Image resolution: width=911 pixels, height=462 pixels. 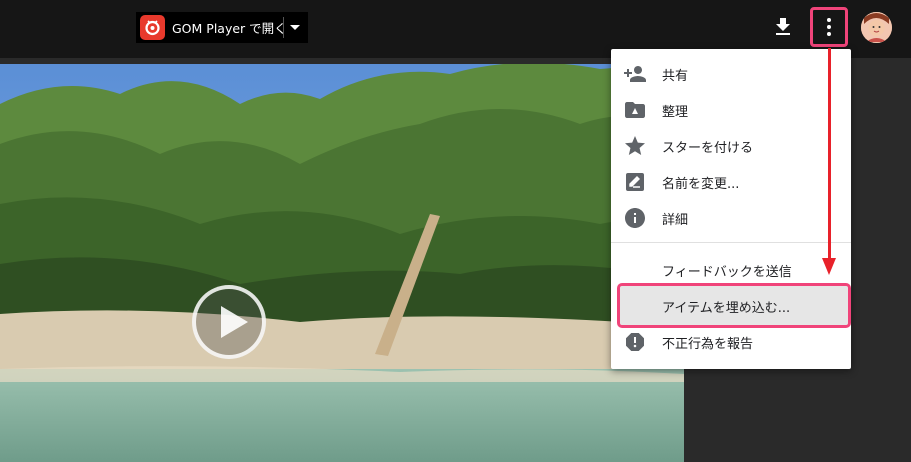 What do you see at coordinates (635, 182) in the screenshot?
I see `rename-icon` at bounding box center [635, 182].